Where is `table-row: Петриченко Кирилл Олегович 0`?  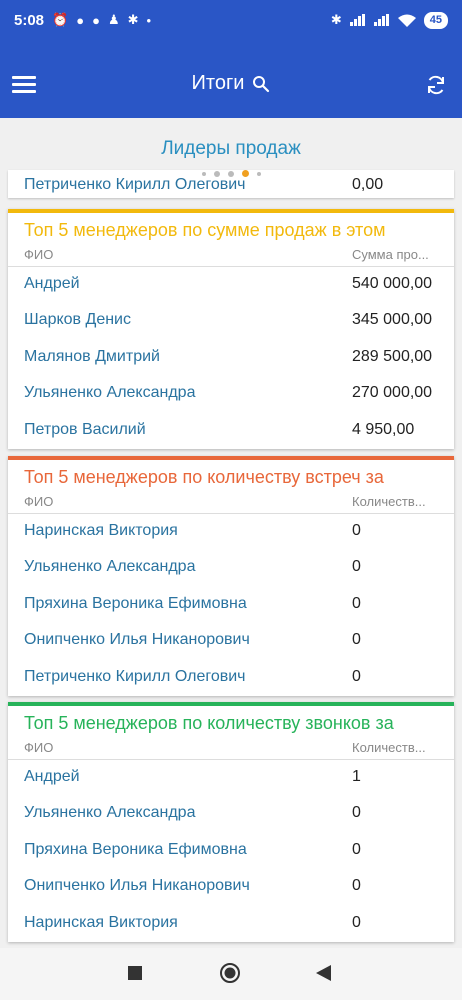
table-row: Петриченко Кирилл Олегович 0 is located at coordinates (231, 678).